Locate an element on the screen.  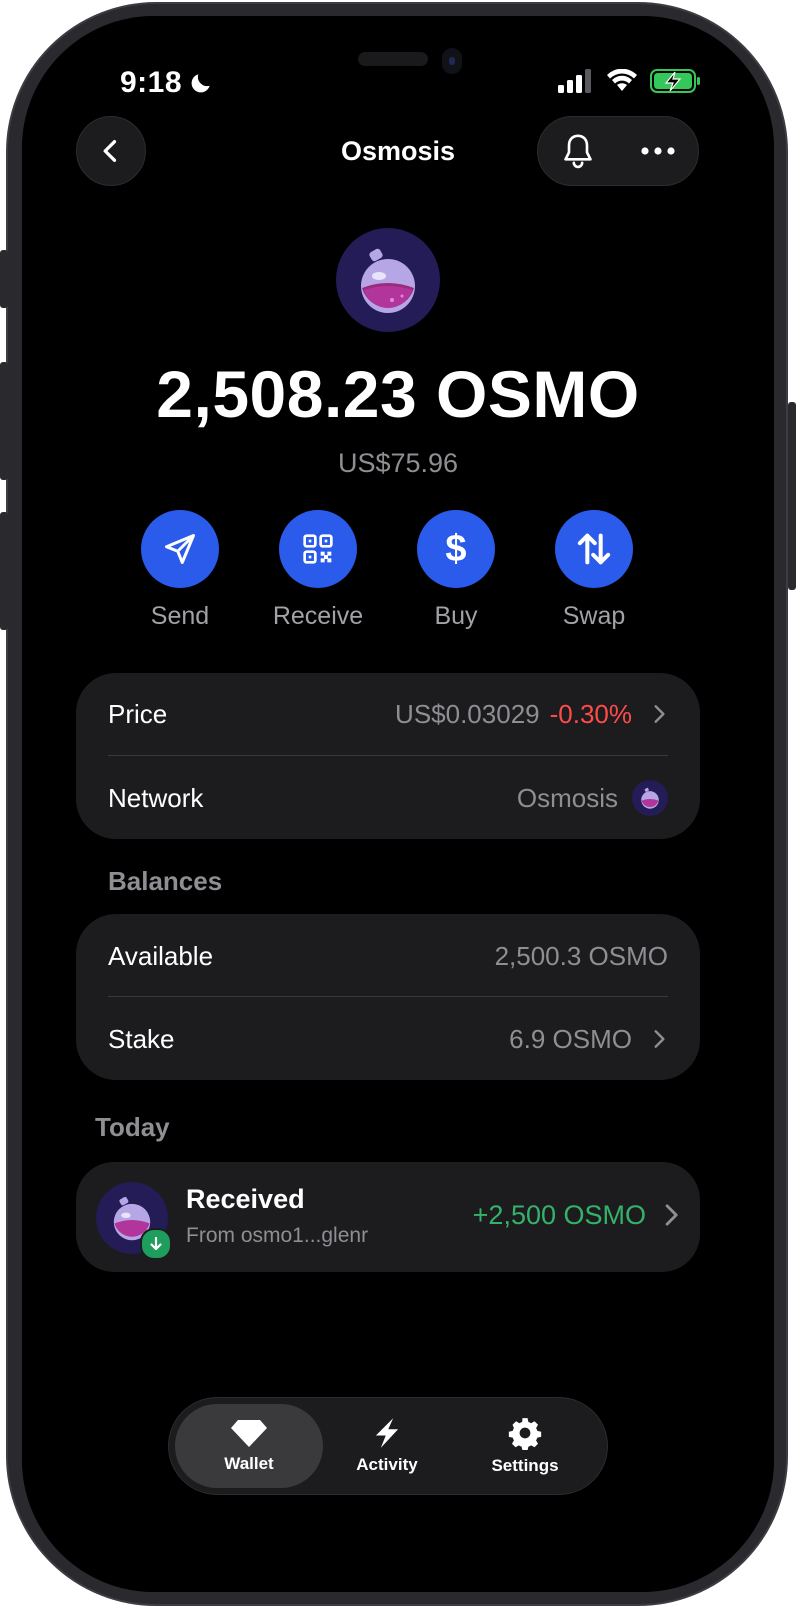
price-value: US$0.03029 is located at coordinates (467, 713).